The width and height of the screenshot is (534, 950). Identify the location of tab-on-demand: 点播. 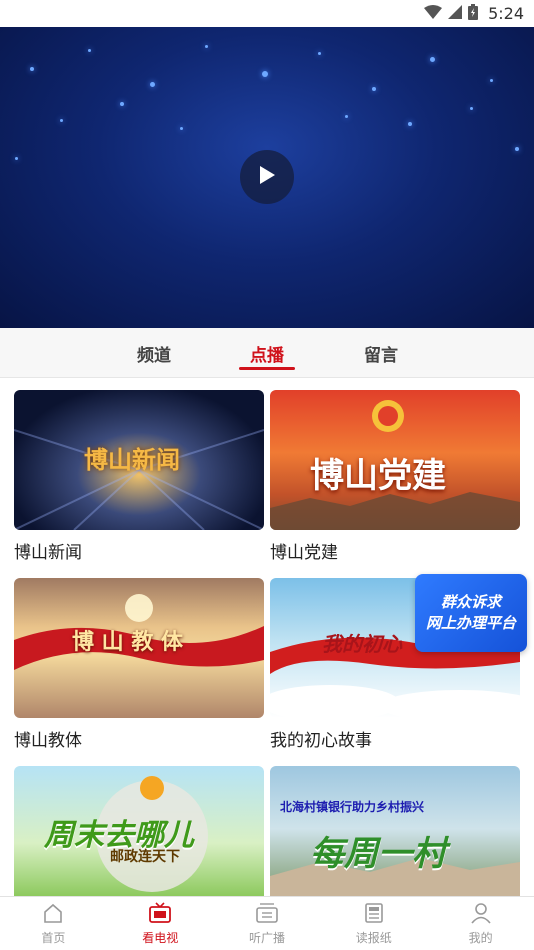
(267, 353).